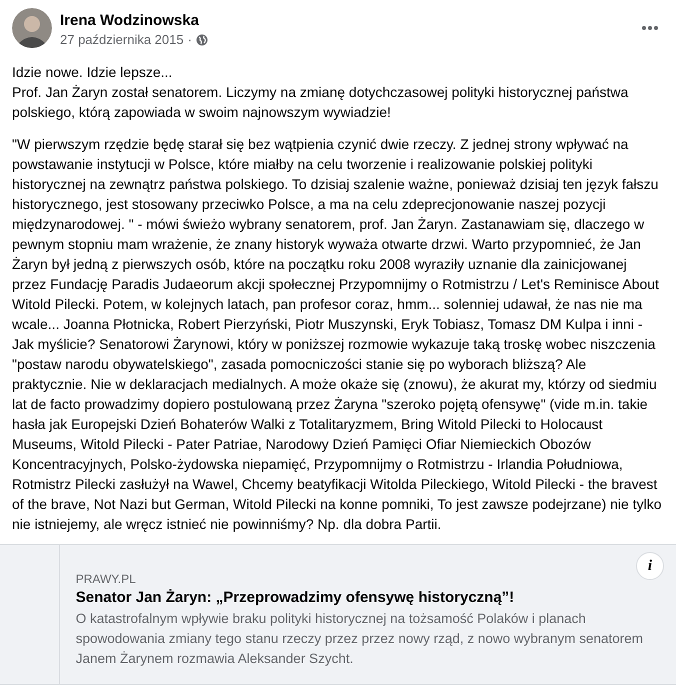  Describe the element at coordinates (650, 28) in the screenshot. I see `more-options-icon` at that location.